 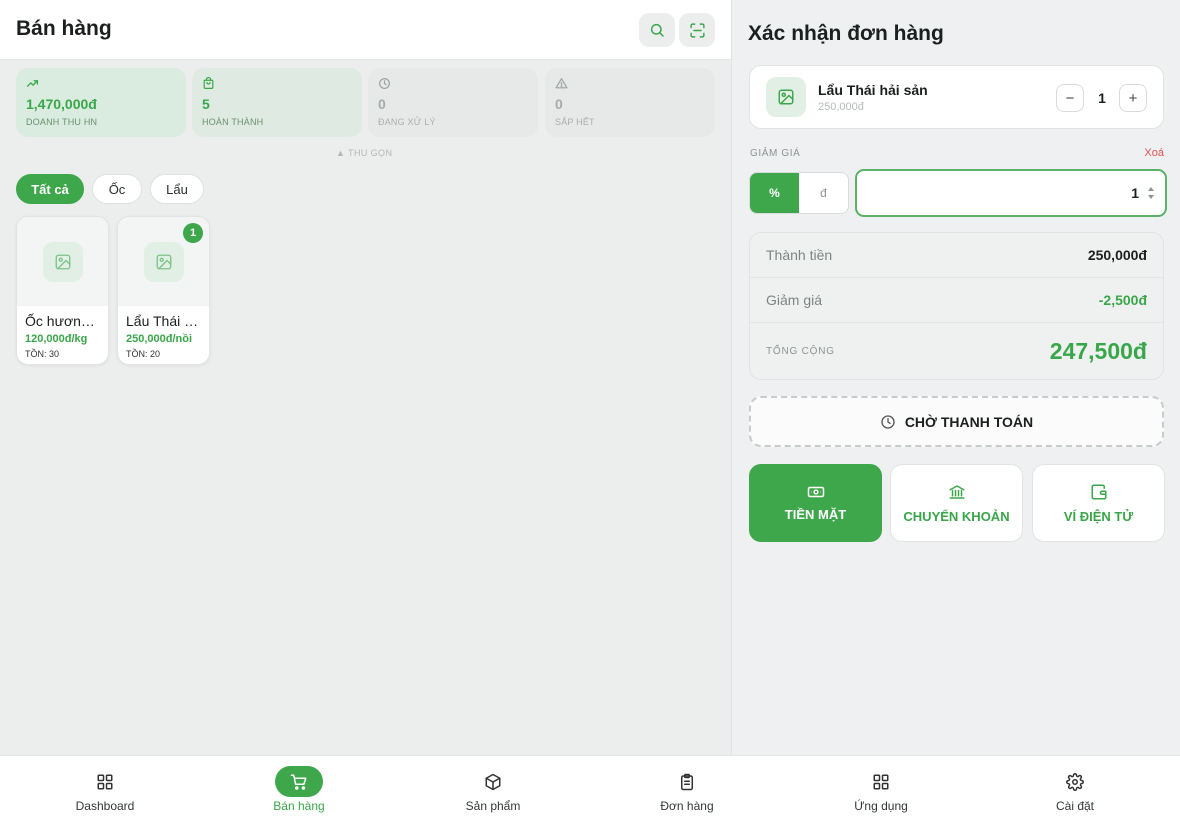 What do you see at coordinates (956, 300) in the screenshot?
I see `summary-discount-row: Giảm giá -2,500đ` at bounding box center [956, 300].